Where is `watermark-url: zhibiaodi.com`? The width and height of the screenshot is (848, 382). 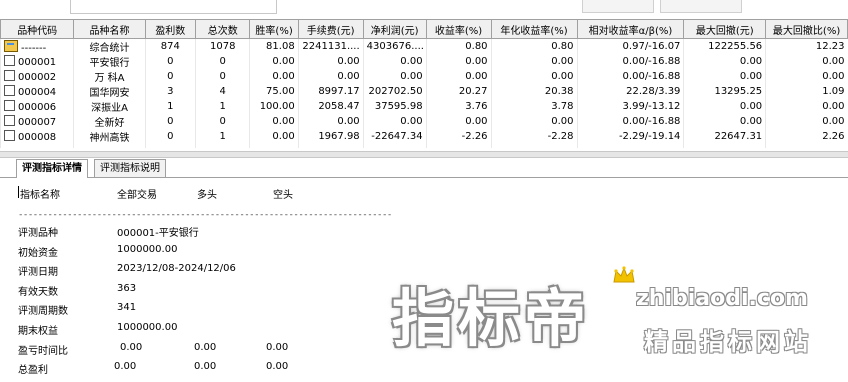 watermark-url: zhibiaodi.com is located at coordinates (722, 298).